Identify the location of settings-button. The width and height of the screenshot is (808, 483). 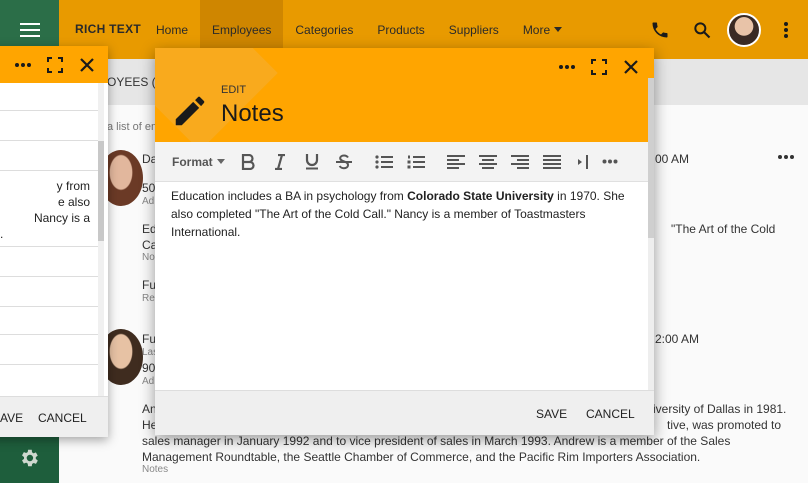
(29, 458).